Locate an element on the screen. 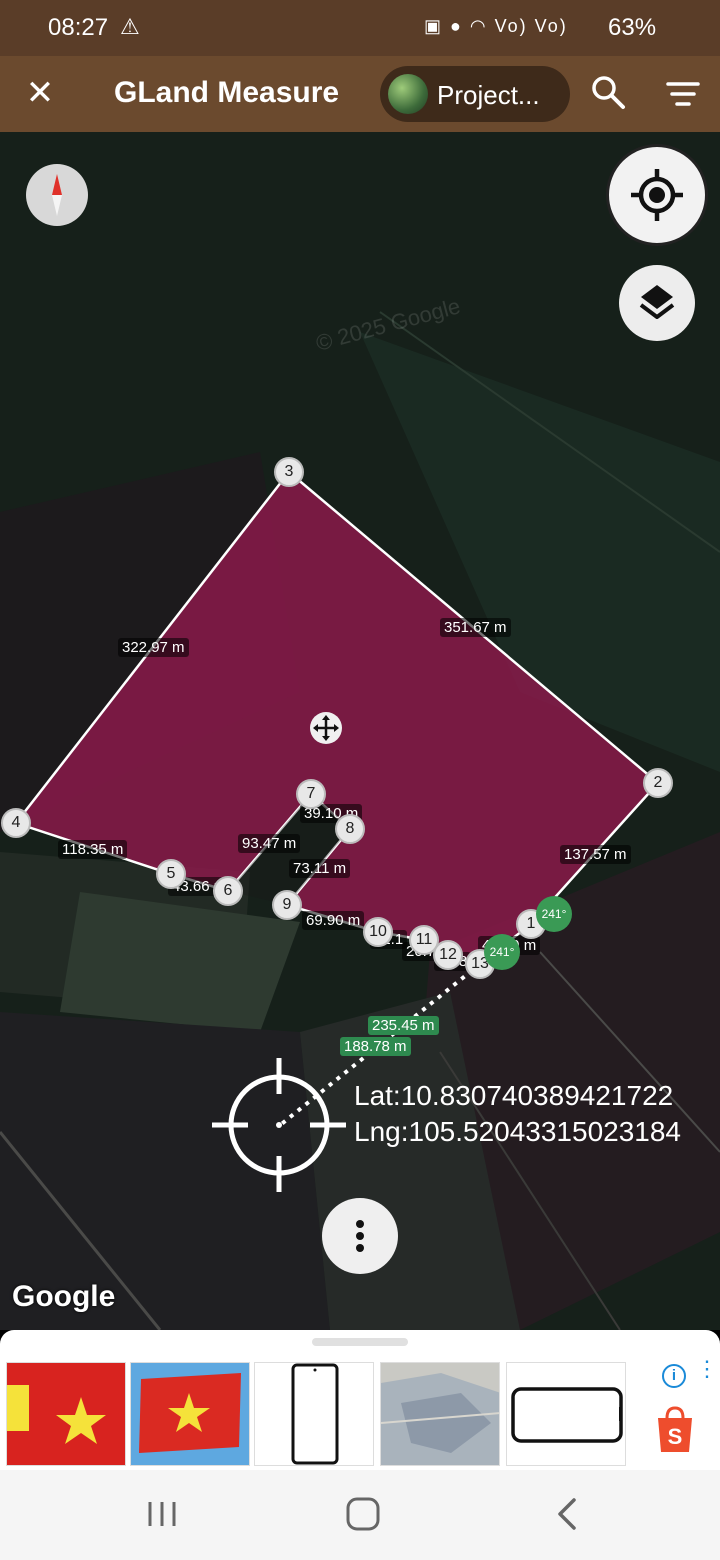 The width and height of the screenshot is (720, 1560). move-arrows-icon is located at coordinates (326, 728).